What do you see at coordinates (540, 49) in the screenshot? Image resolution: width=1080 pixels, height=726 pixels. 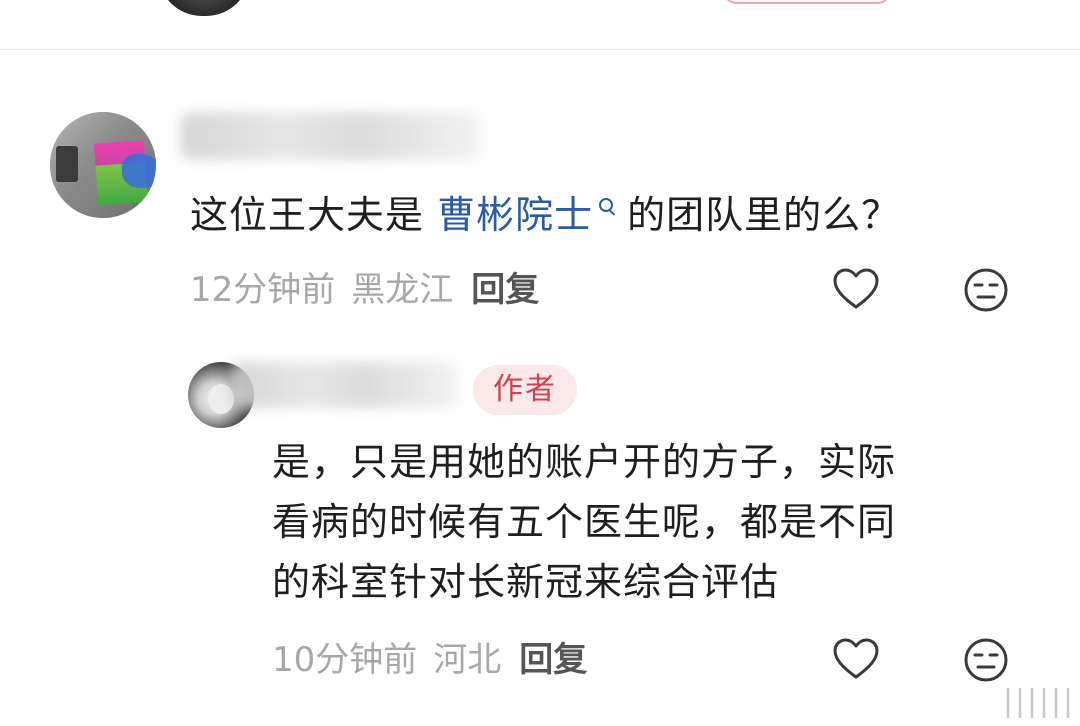 I see `divider` at bounding box center [540, 49].